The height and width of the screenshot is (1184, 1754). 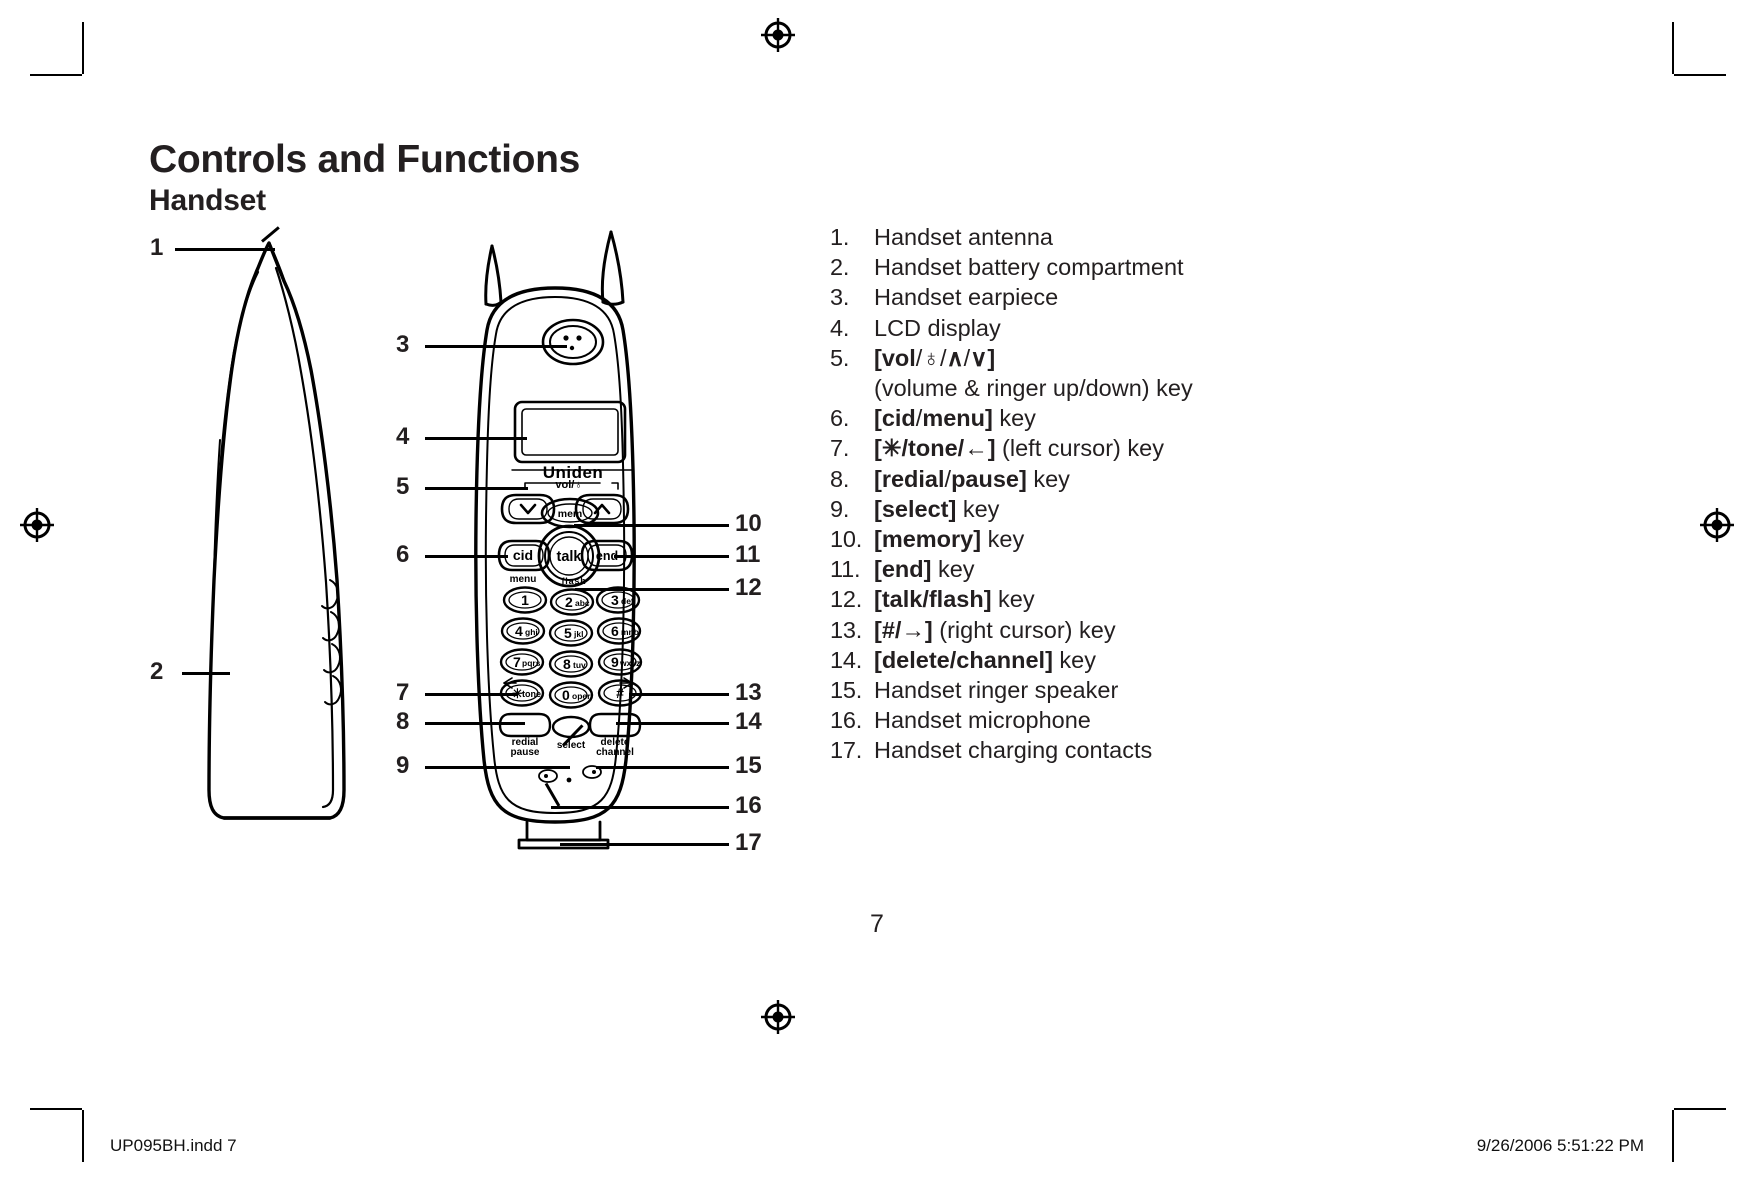 I want to click on callout-2: 2, so click(x=157, y=671).